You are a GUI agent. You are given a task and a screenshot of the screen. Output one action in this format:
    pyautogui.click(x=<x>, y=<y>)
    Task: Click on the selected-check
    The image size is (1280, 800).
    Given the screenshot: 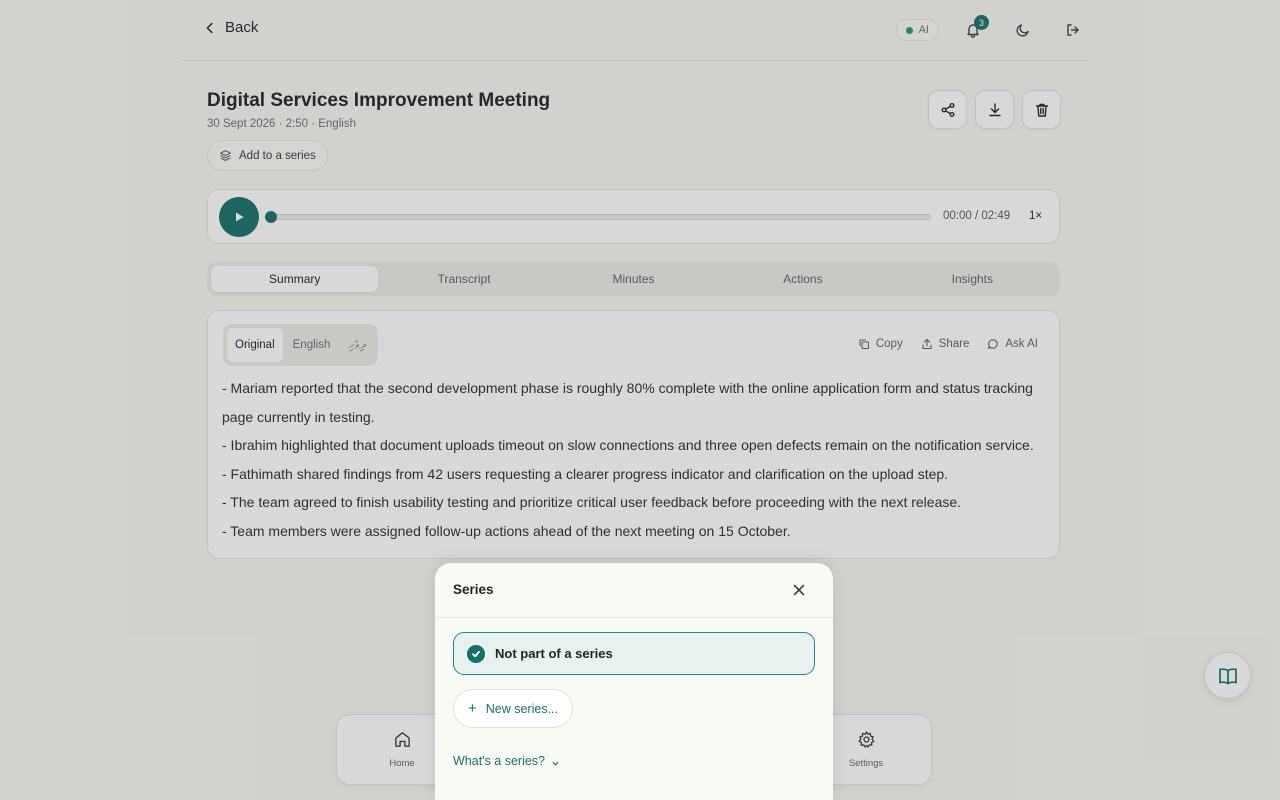 What is the action you would take?
    pyautogui.click(x=476, y=653)
    